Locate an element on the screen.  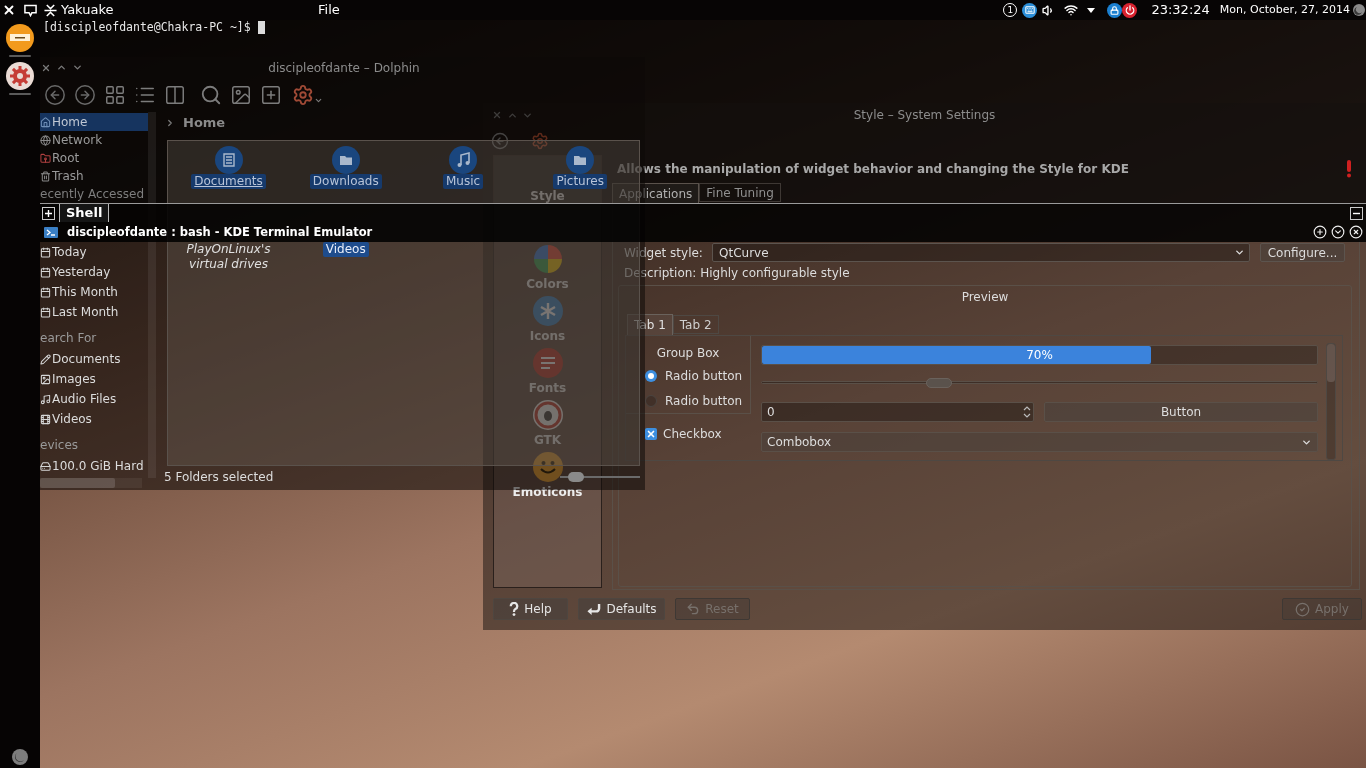
columns-view-icon is located at coordinates (175, 95).